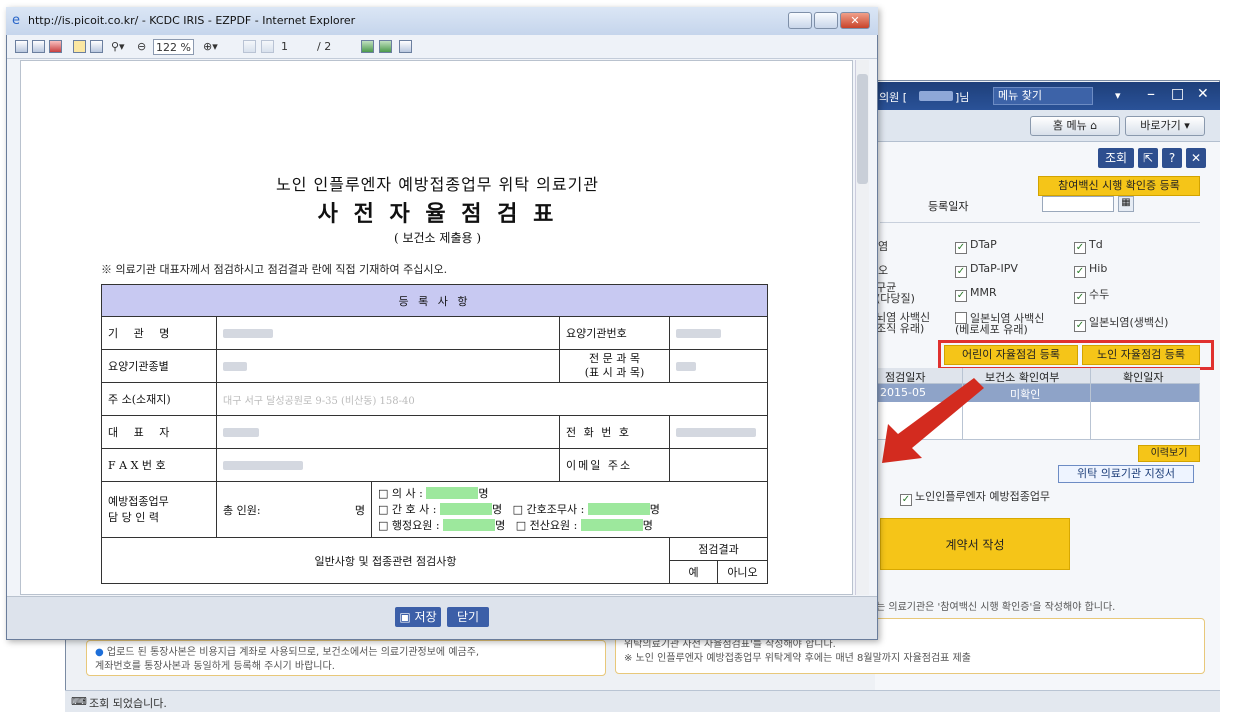 This screenshot has height=712, width=1235. Describe the element at coordinates (442, 617) in the screenshot. I see `pdf-bottom-bar: ▣ 저장 닫기` at that location.